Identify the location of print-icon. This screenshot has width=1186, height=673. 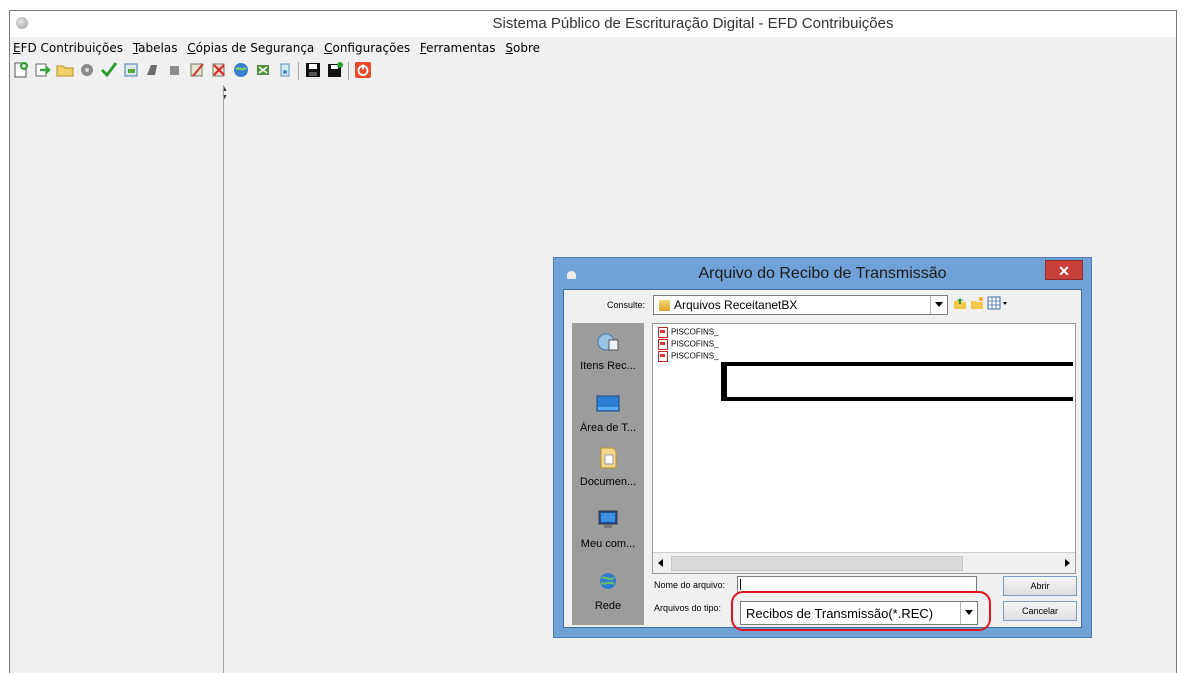
(131, 70).